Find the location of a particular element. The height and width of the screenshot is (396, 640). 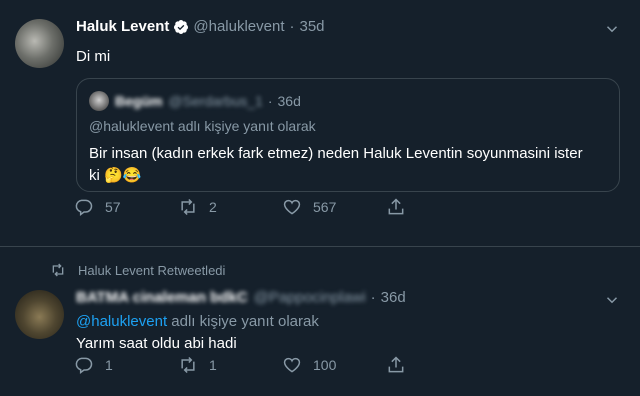

reply-button: 1 is located at coordinates (93, 365).